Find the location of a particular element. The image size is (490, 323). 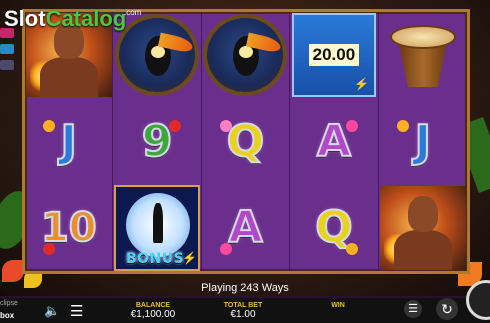

win-meter: WIN is located at coordinates (338, 305).